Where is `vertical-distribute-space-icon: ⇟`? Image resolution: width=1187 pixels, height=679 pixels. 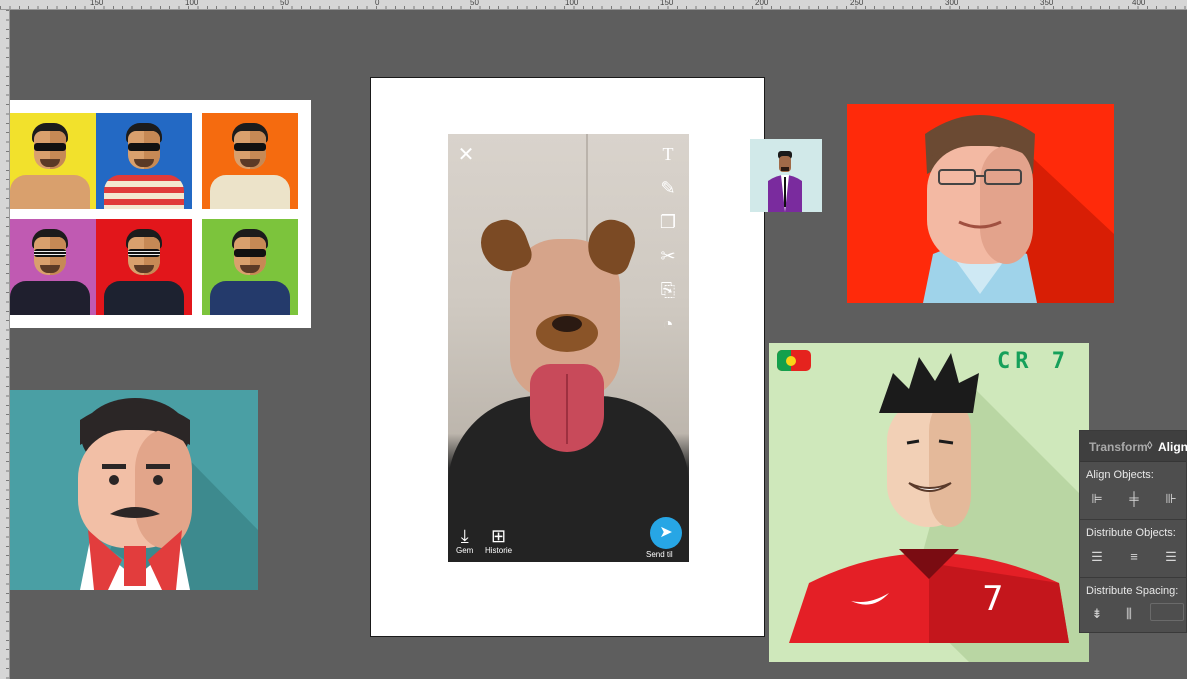 vertical-distribute-space-icon: ⇟ is located at coordinates (1097, 614).